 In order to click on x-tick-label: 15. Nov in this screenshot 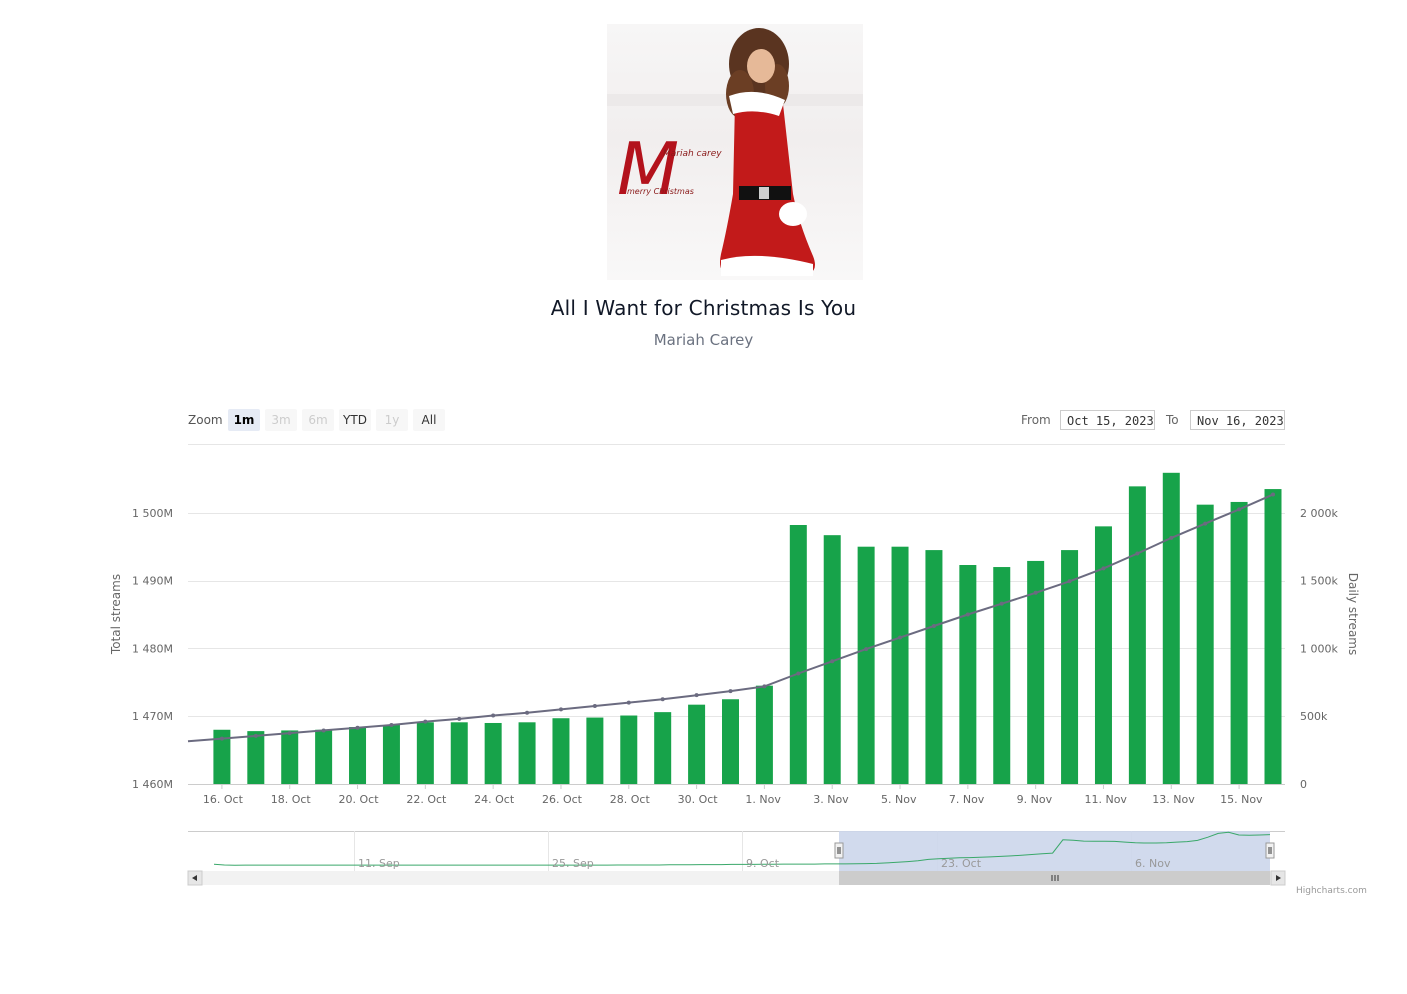, I will do `click(1241, 799)`.